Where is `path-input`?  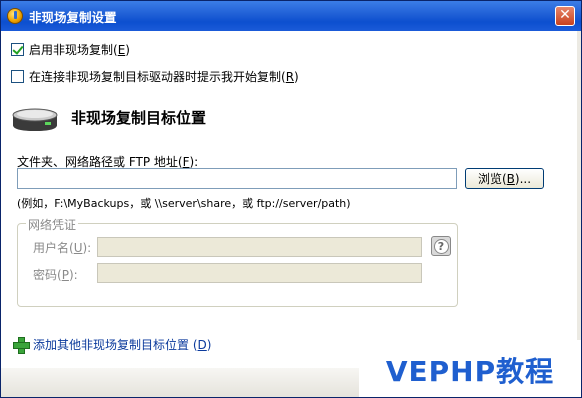
path-input is located at coordinates (237, 178).